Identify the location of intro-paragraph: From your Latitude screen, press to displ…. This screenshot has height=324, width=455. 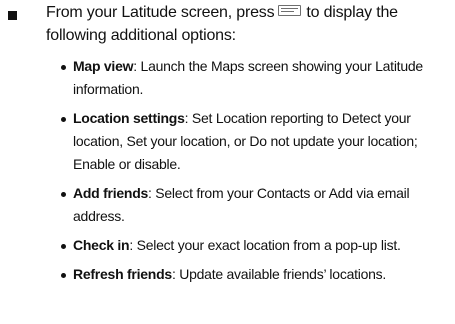
(248, 24).